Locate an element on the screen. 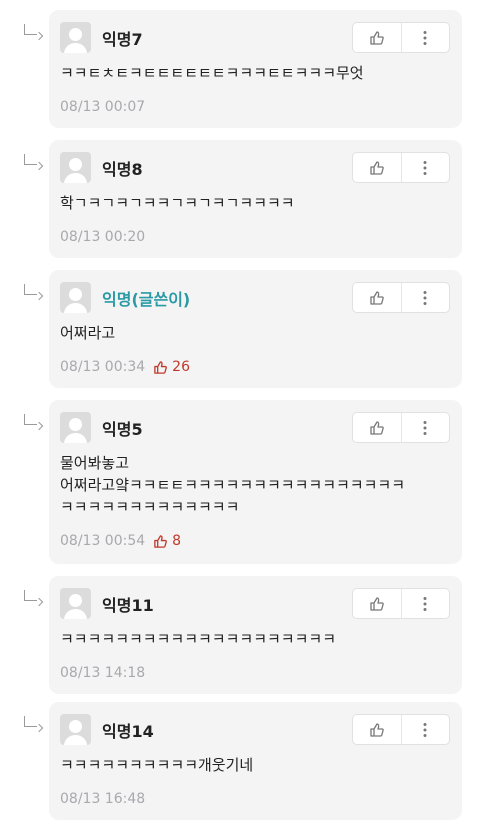 The height and width of the screenshot is (828, 480). comment-meta: 08/13 00:54 8 is located at coordinates (255, 541).